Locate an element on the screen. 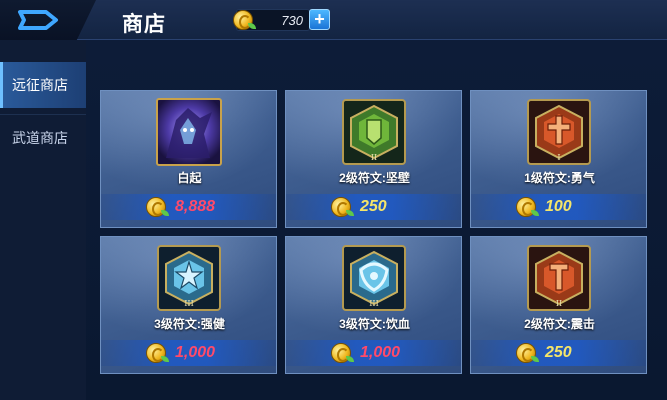 The image size is (667, 400). price-bar: 100 is located at coordinates (558, 207).